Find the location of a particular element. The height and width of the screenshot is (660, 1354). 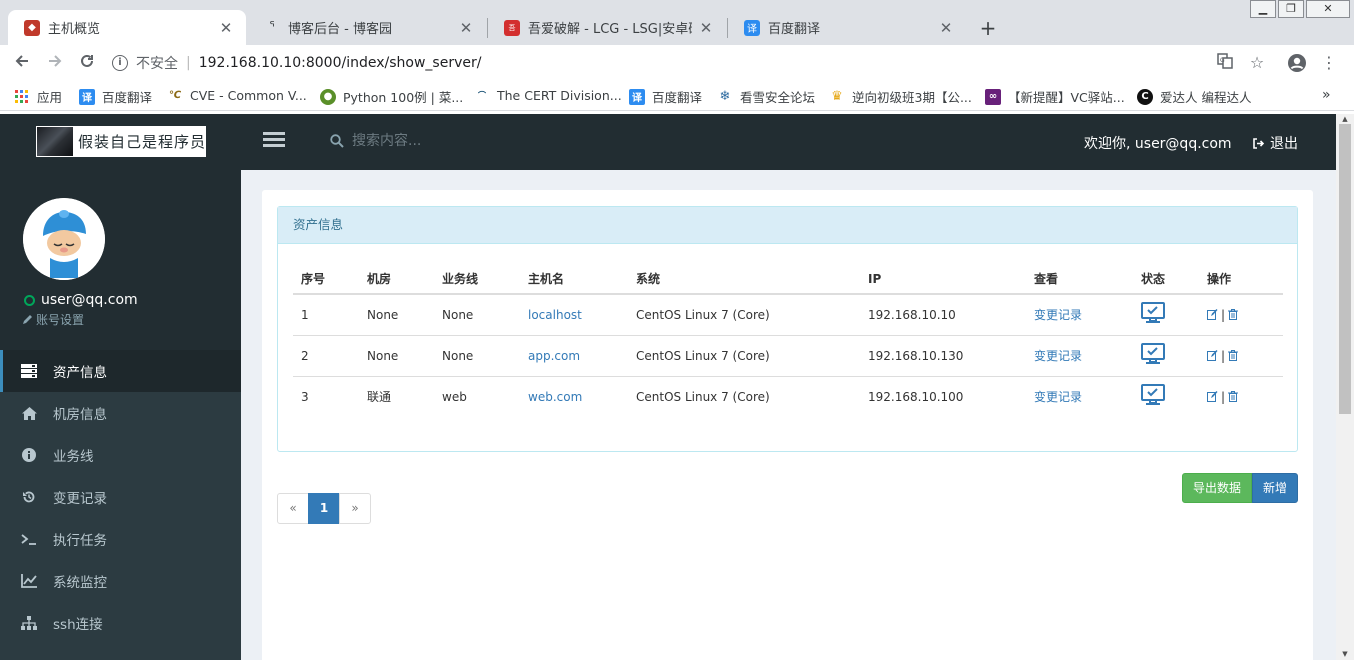

reload-button is located at coordinates (87, 63).